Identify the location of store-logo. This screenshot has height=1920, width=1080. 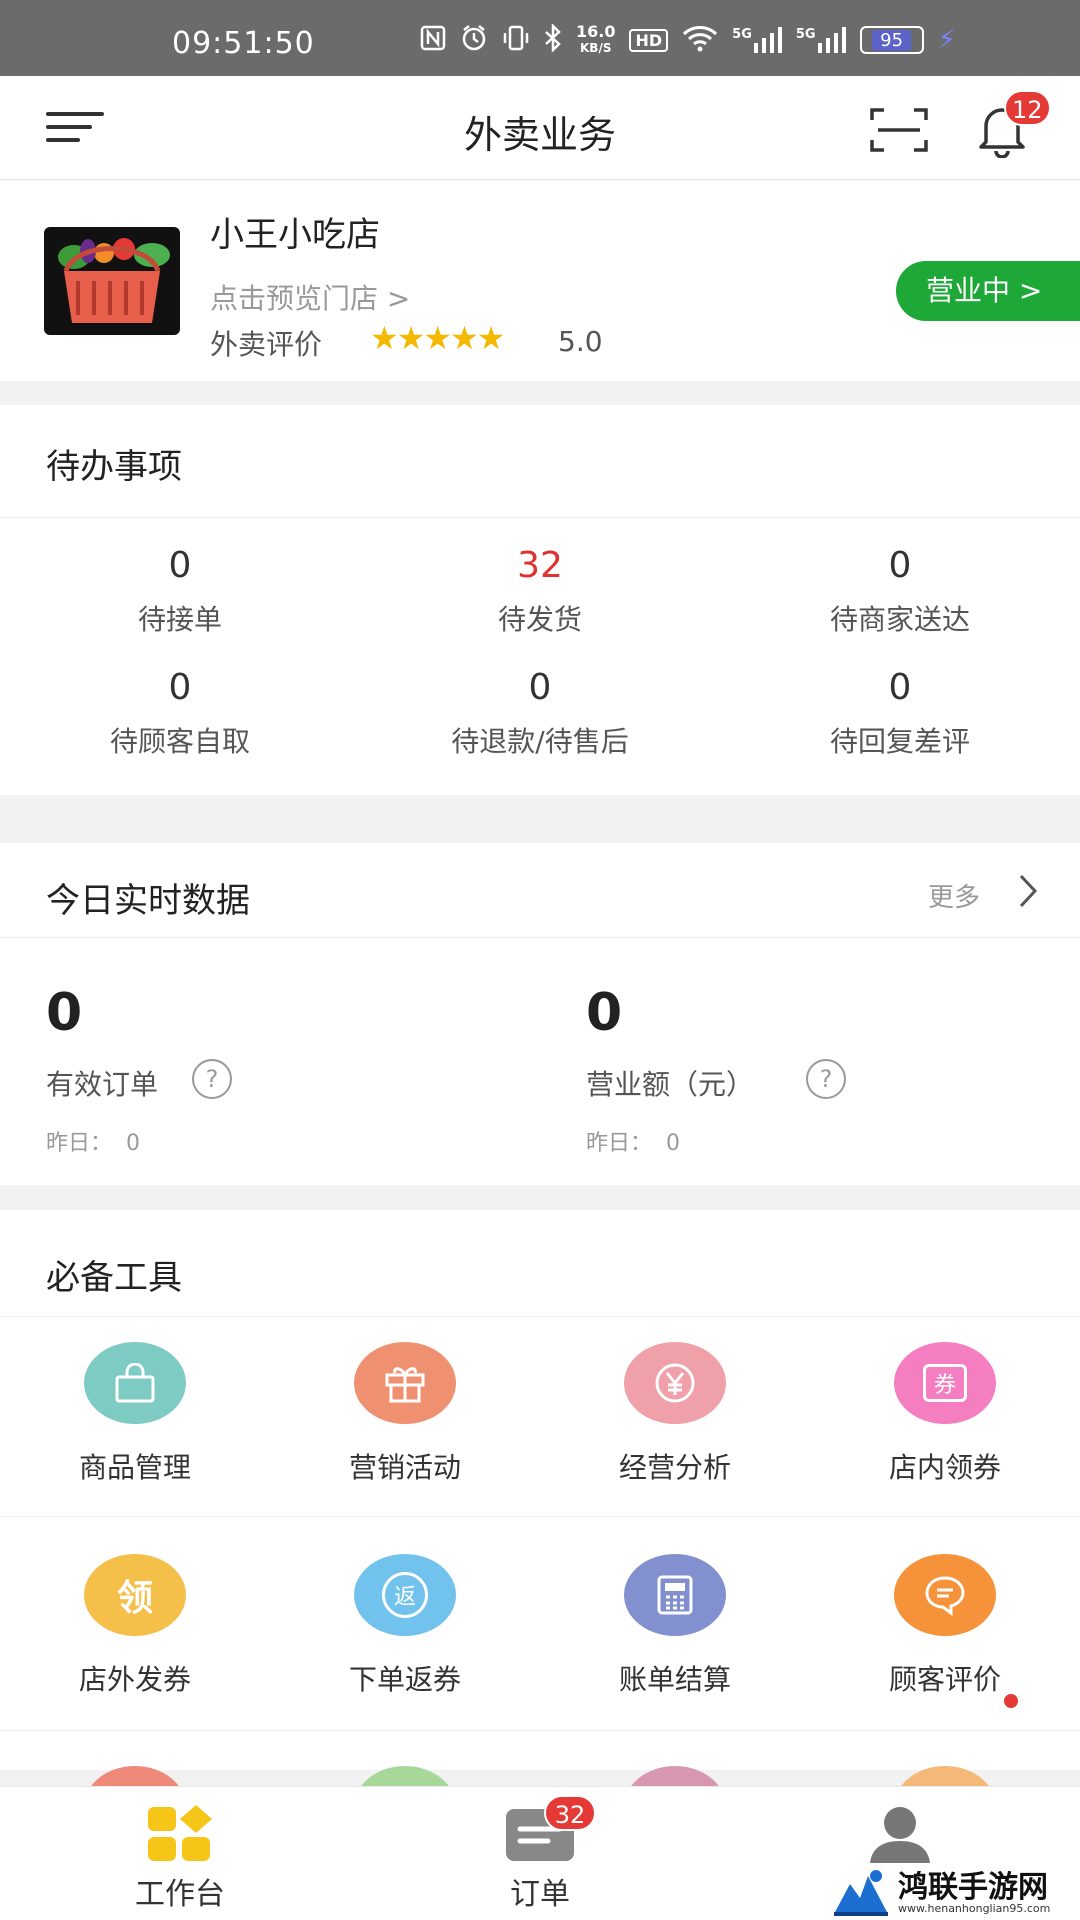
(112, 281).